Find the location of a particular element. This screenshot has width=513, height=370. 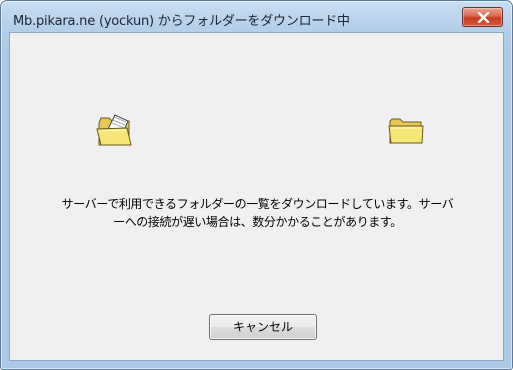

status-message-line-1: サーバーで利用できるフォルダーの一覧をダウンロードしています。サーバ is located at coordinates (257, 204).